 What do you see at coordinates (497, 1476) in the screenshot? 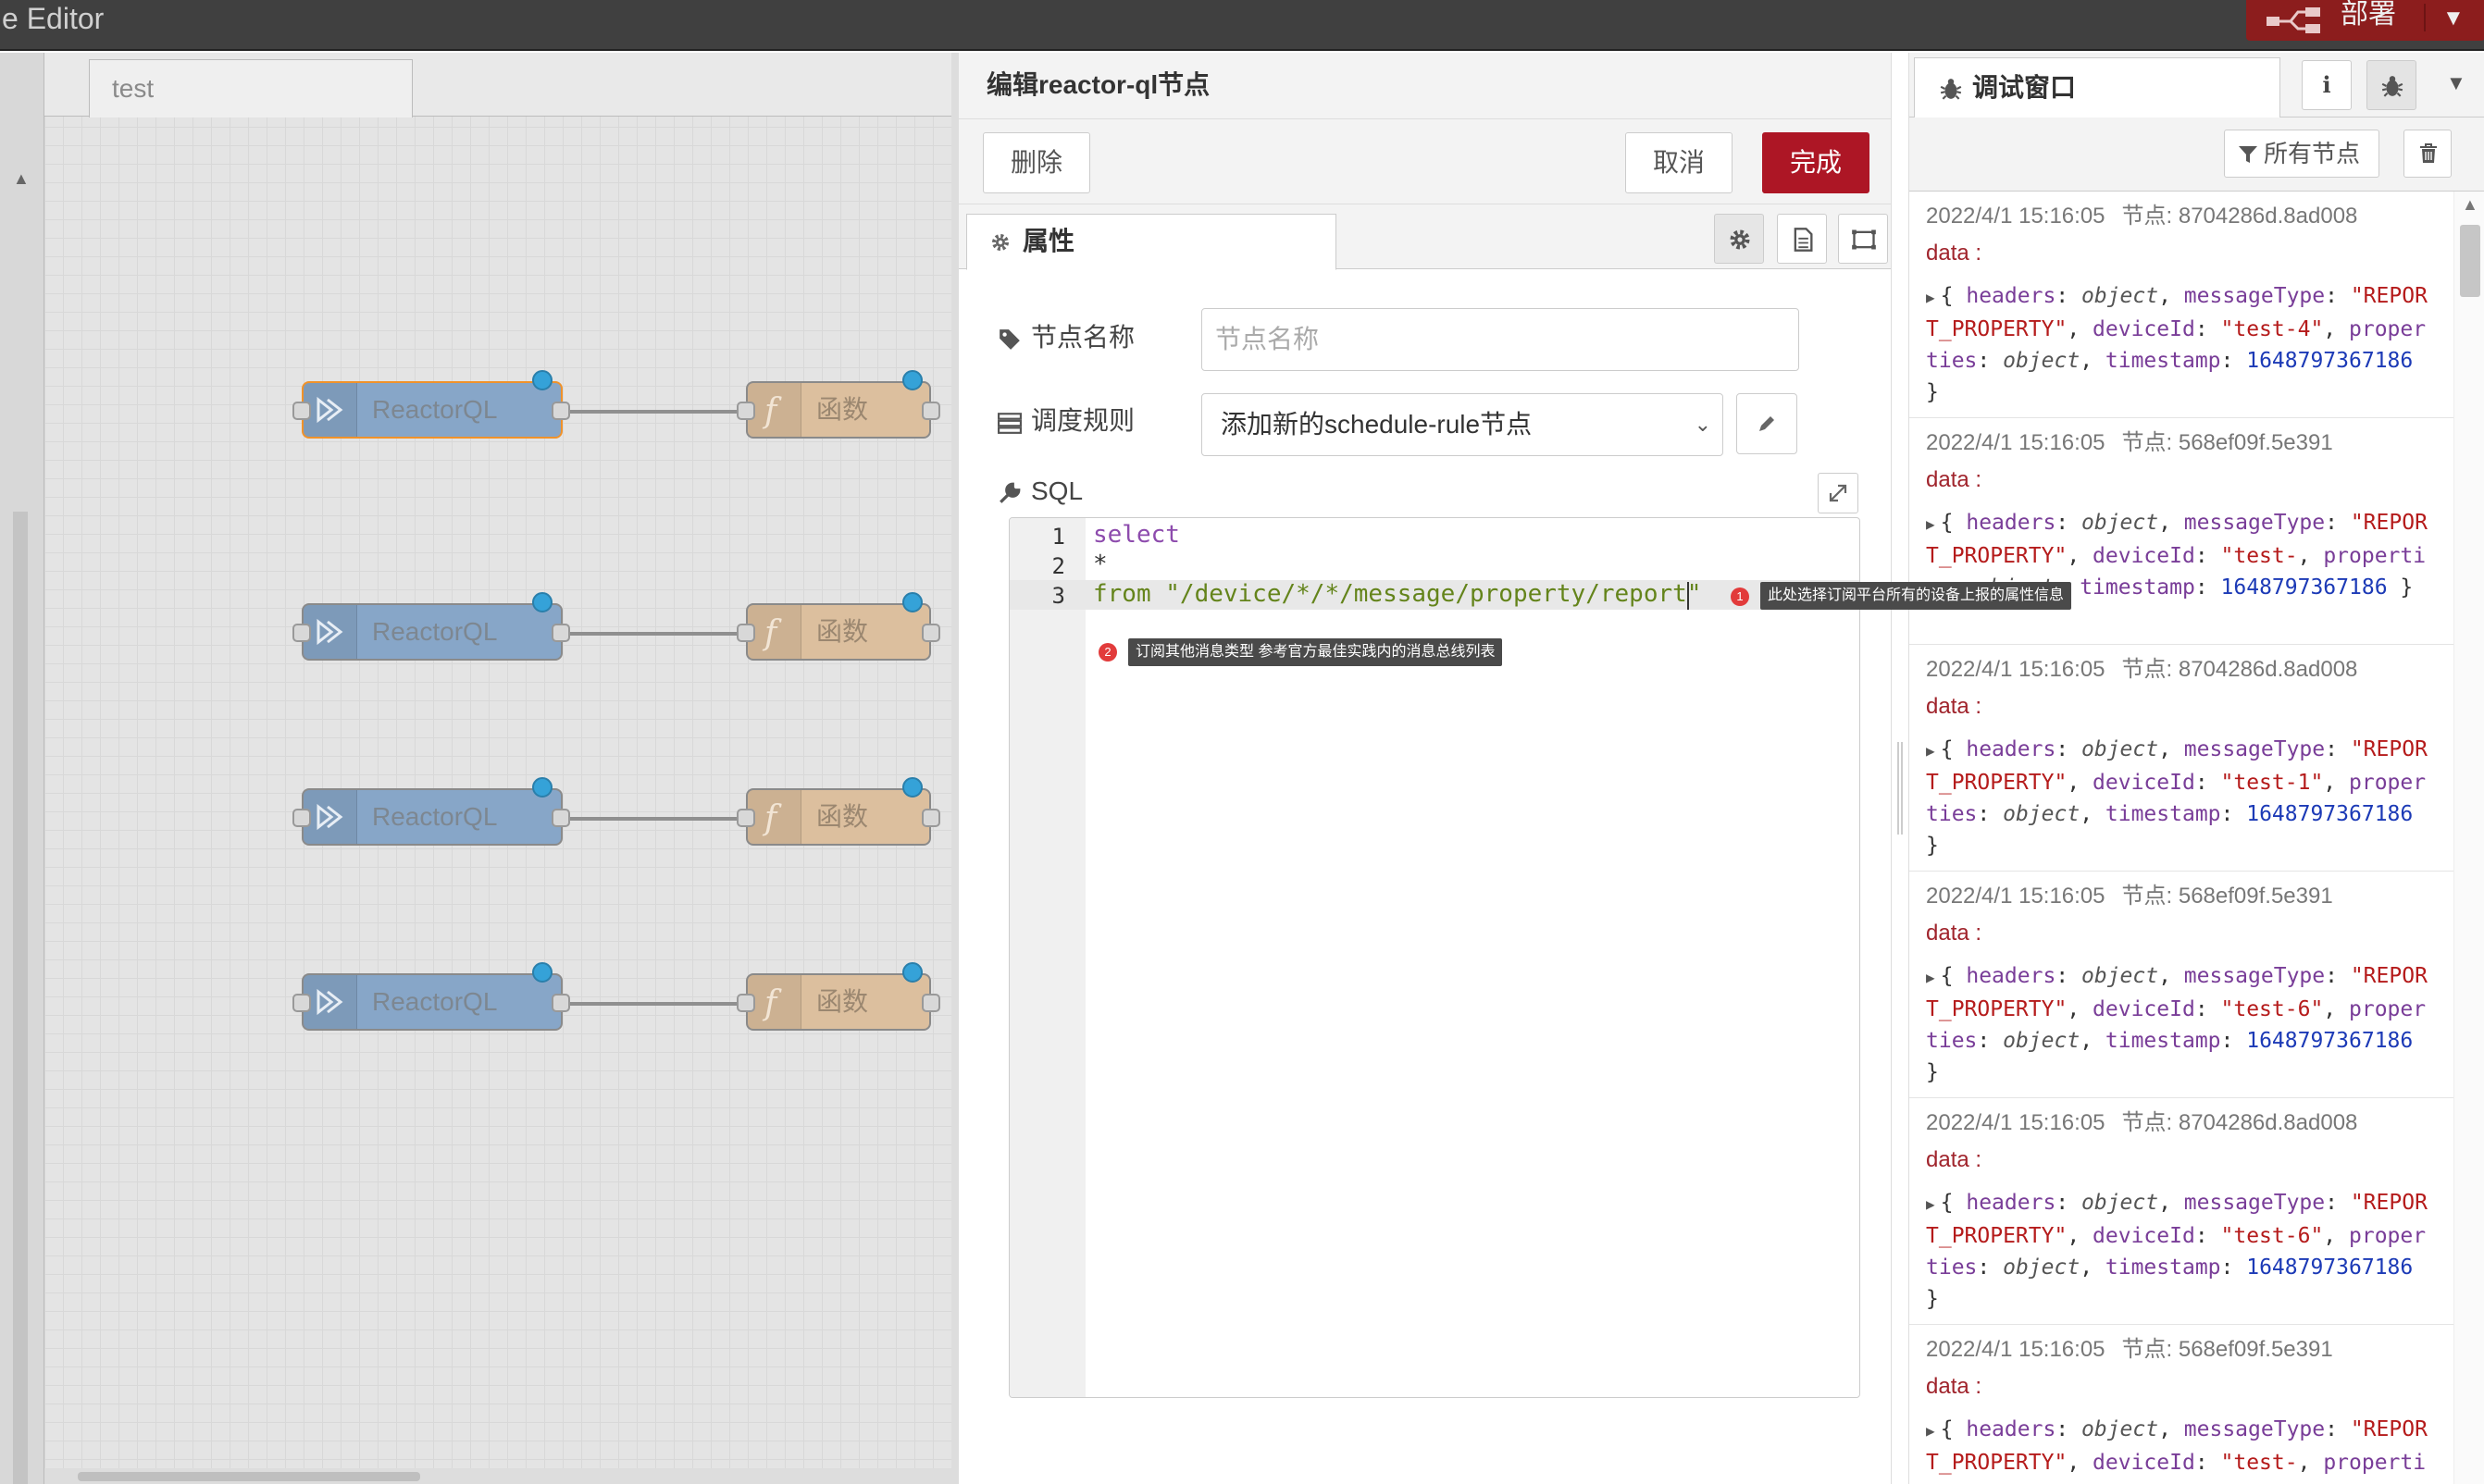
I see `workspace-scrollbar` at bounding box center [497, 1476].